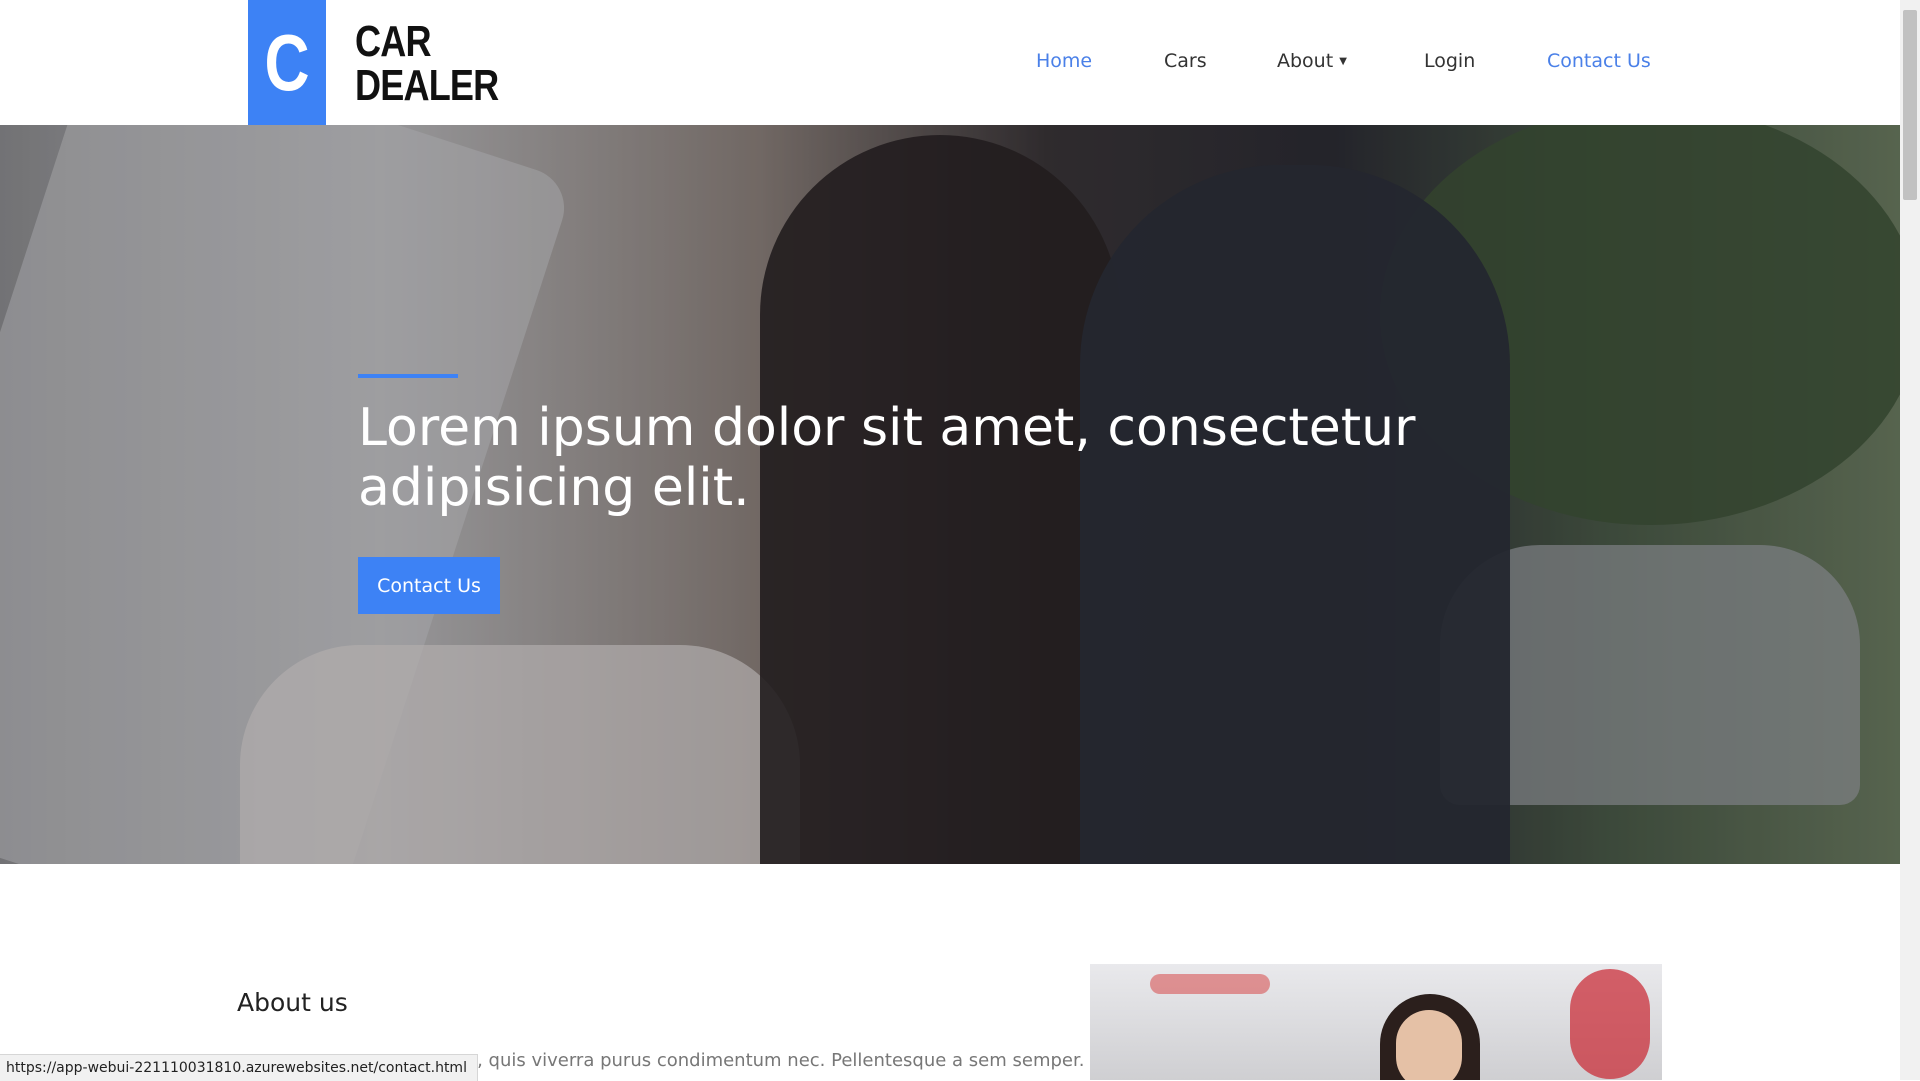 The image size is (1920, 1081). Describe the element at coordinates (1910, 105) in the screenshot. I see `scrollbar-thumb` at that location.